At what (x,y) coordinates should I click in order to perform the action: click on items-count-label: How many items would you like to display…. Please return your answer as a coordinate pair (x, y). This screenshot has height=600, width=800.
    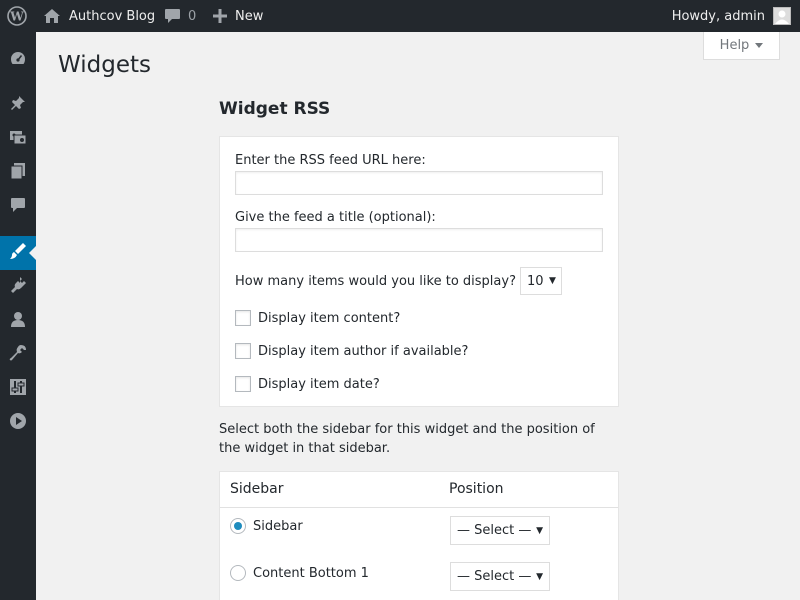
    Looking at the image, I should click on (375, 281).